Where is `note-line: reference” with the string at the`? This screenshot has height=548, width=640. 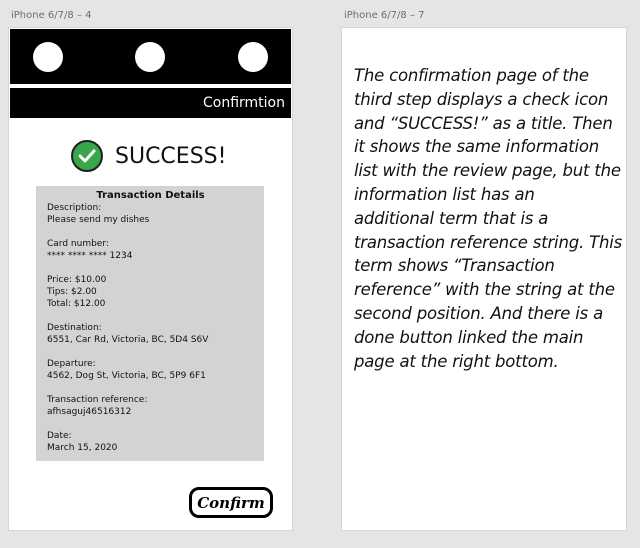
note-line: reference” with the string at the is located at coordinates (484, 290).